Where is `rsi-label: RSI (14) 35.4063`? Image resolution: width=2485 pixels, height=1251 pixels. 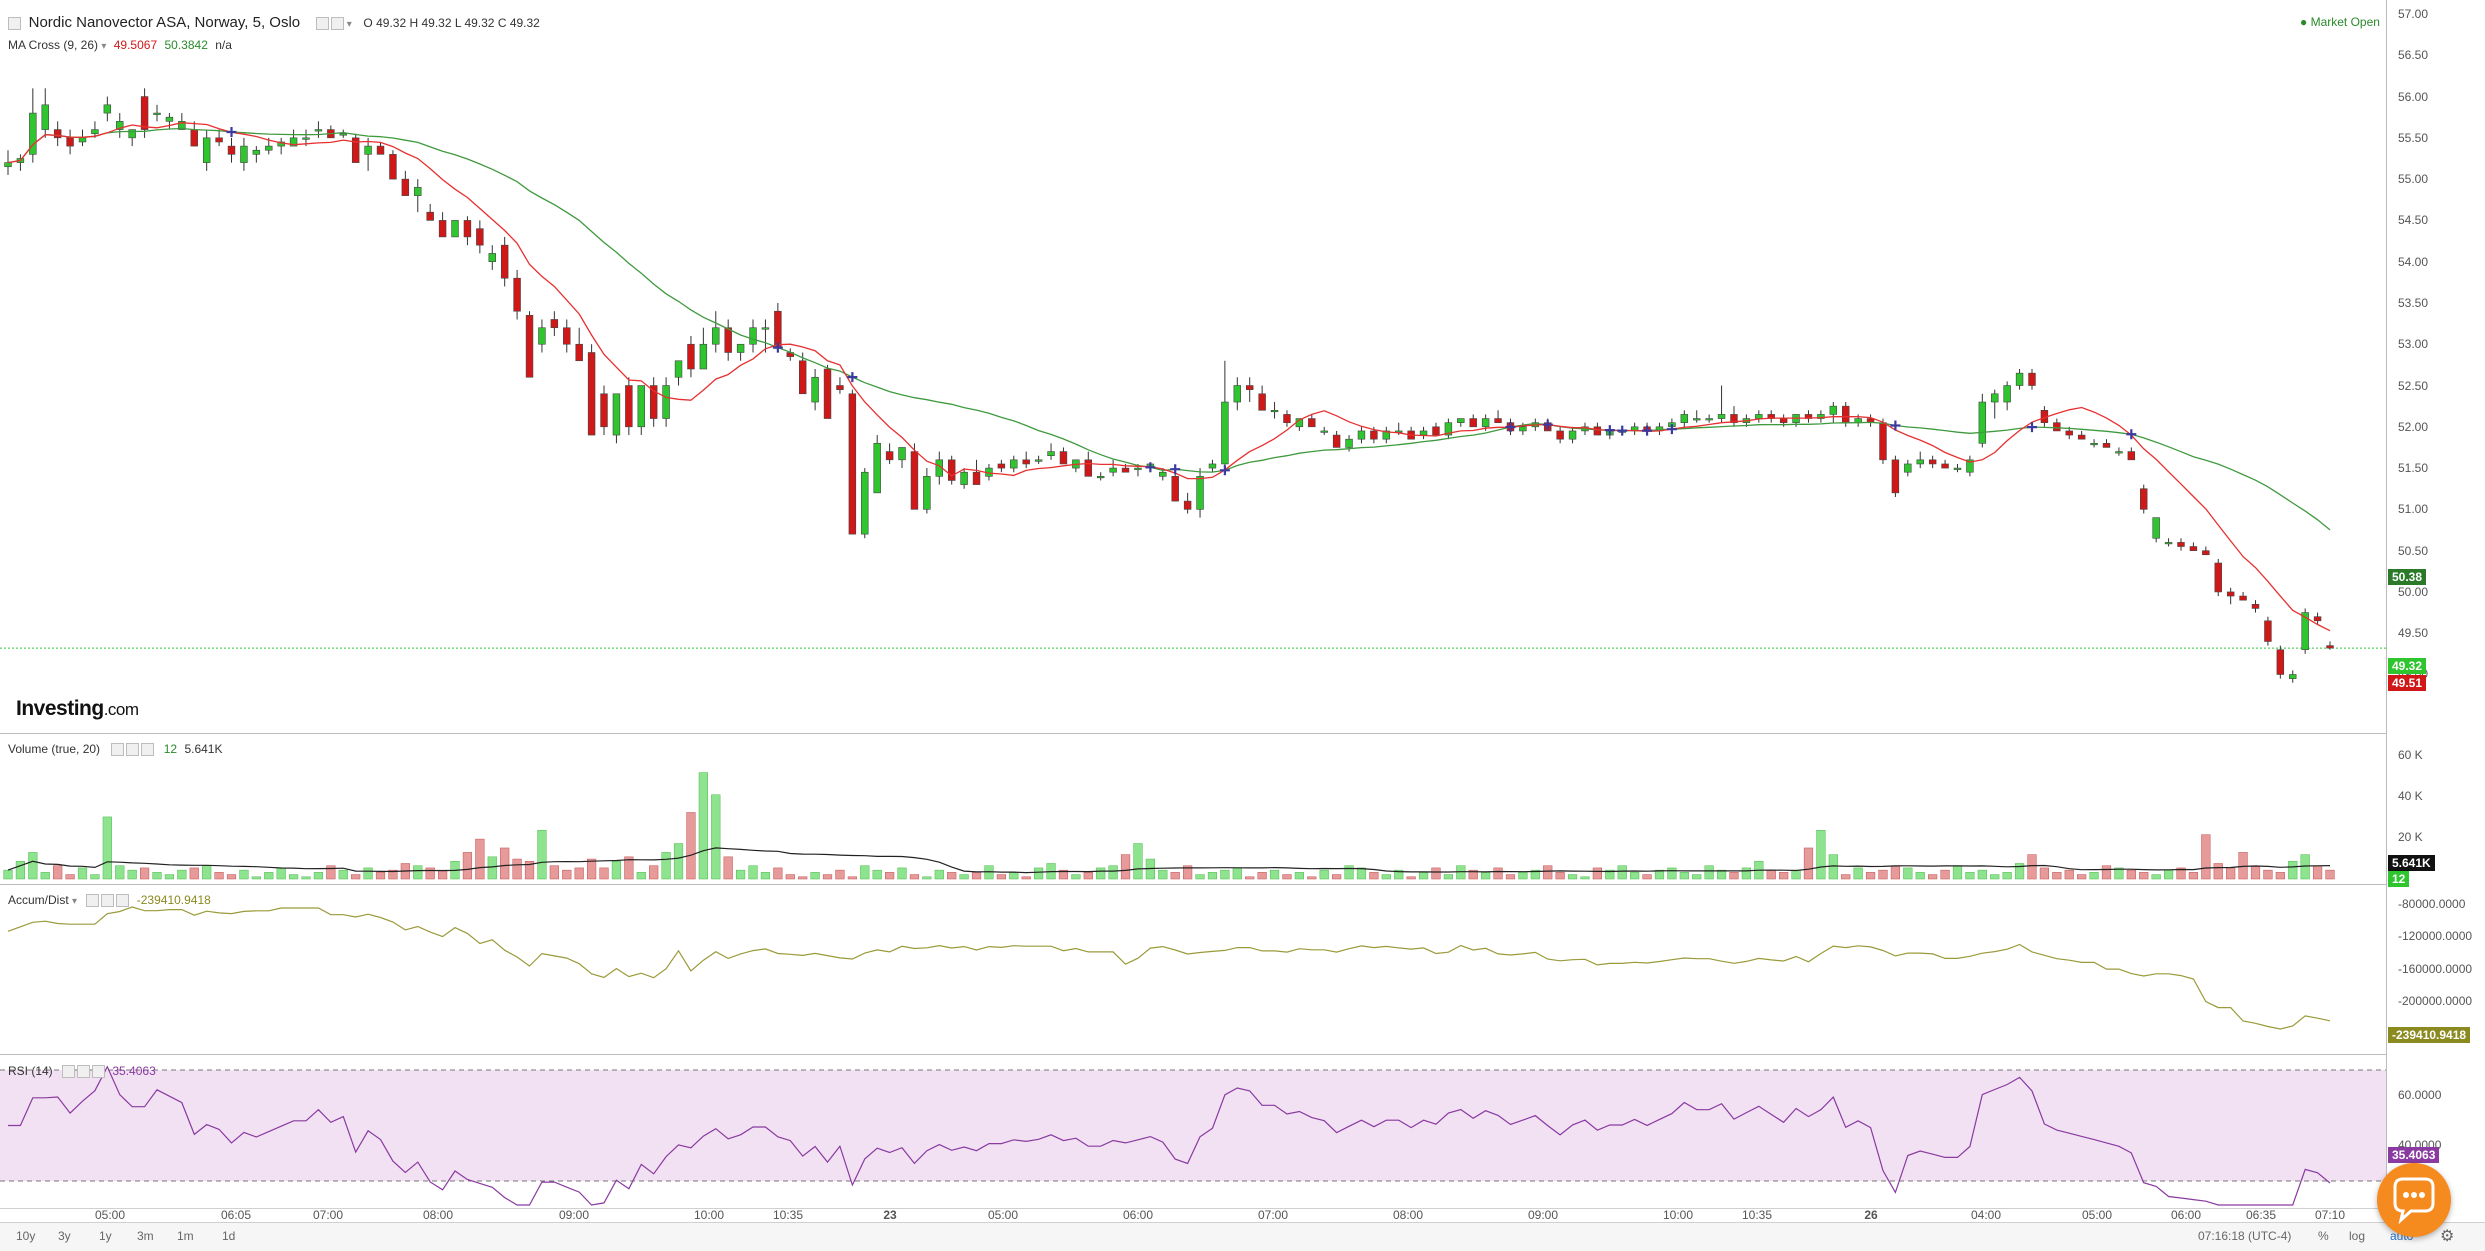
rsi-label: RSI (14) 35.4063 is located at coordinates (82, 1071).